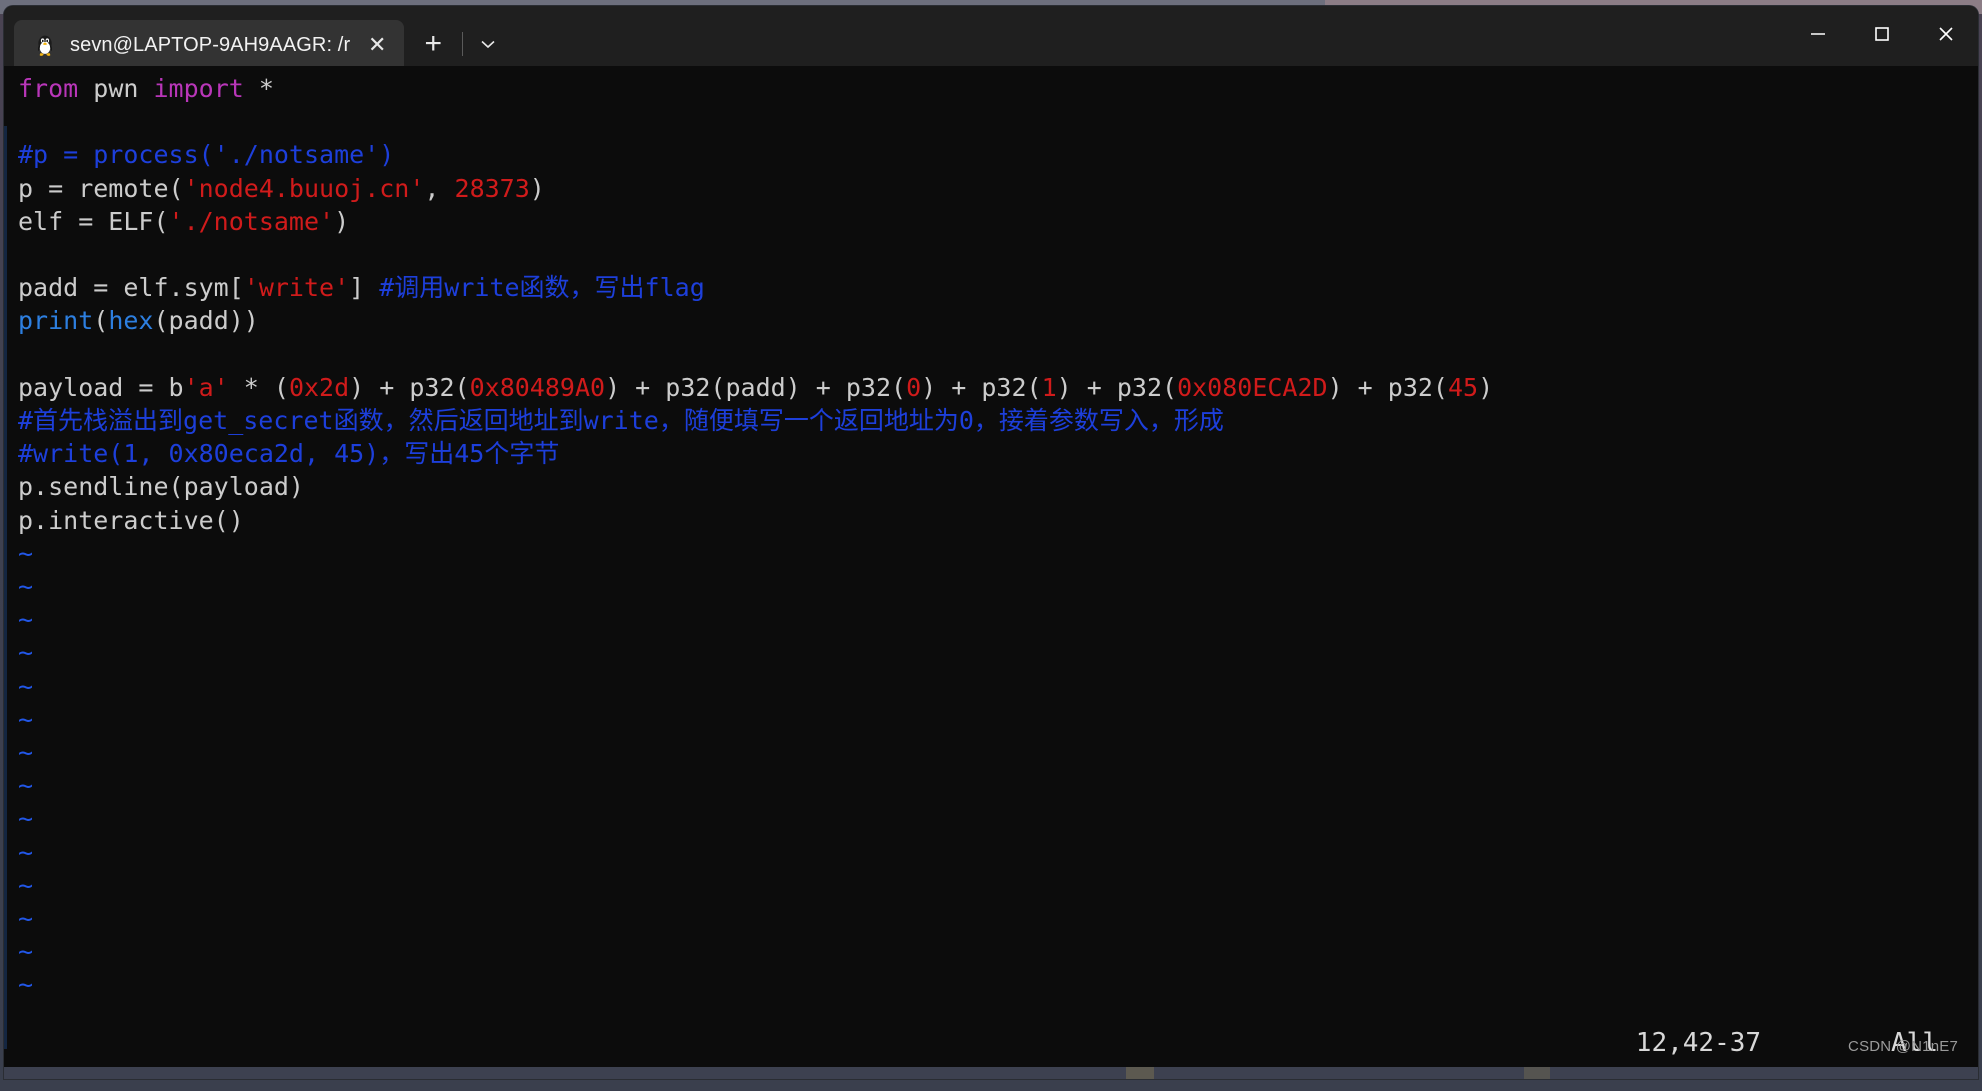 The height and width of the screenshot is (1091, 1982). Describe the element at coordinates (1818, 34) in the screenshot. I see `minimize-button` at that location.